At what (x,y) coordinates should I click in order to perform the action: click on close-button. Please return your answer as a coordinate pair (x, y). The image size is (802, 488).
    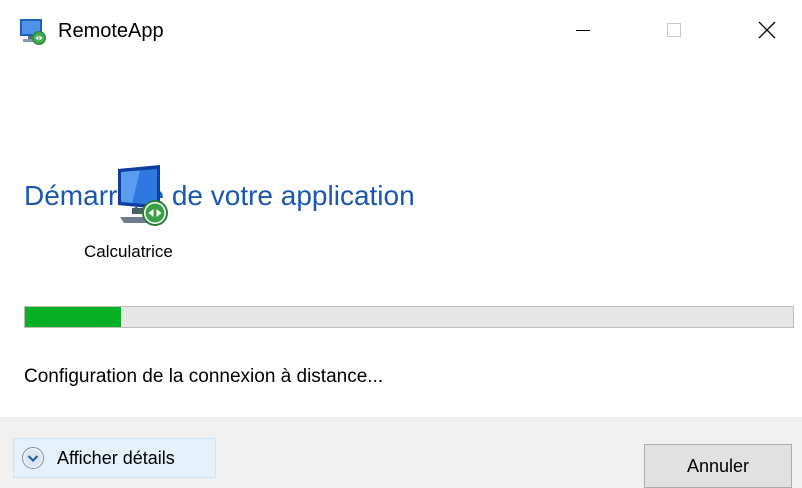
    Looking at the image, I should click on (767, 30).